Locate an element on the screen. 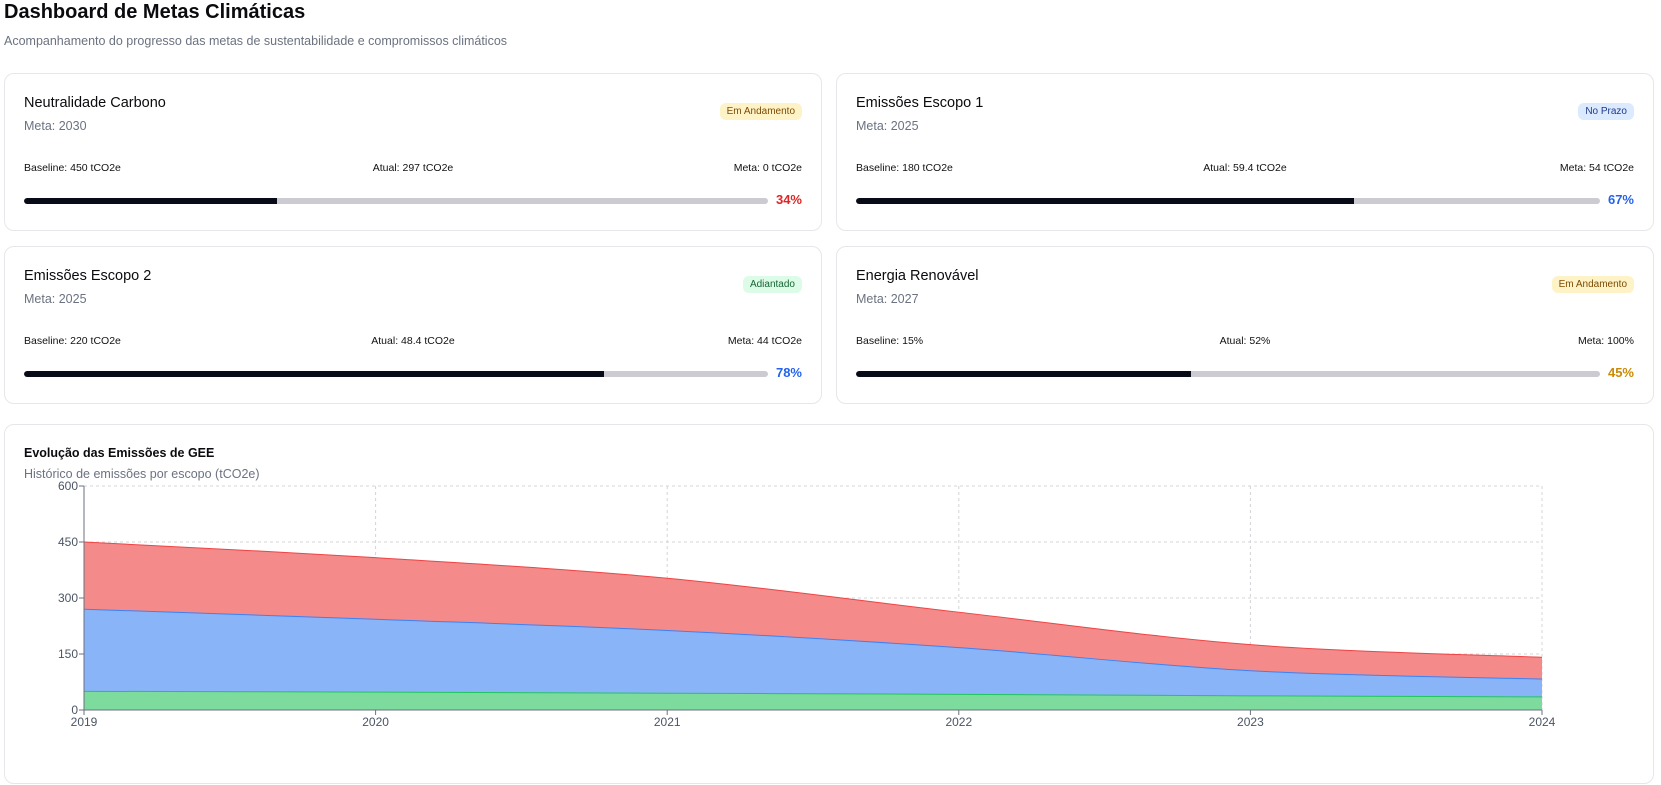  progress-percent: 45% is located at coordinates (1620, 372).